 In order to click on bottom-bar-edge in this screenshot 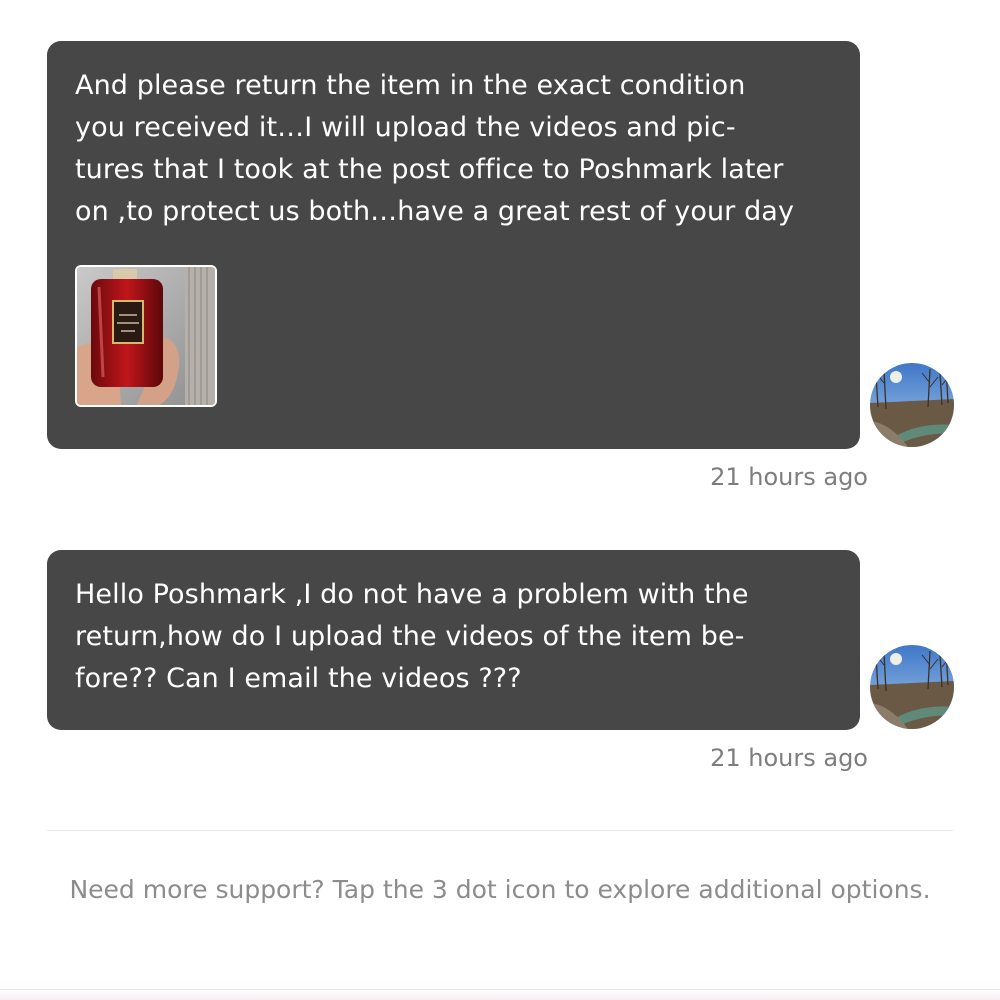, I will do `click(500, 994)`.